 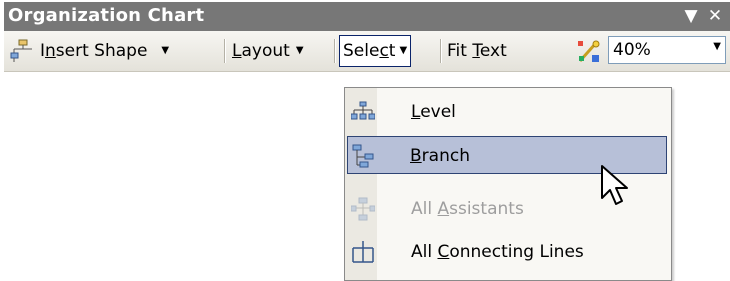 I want to click on zoom-dropdown: 40% ▼, so click(x=667, y=50).